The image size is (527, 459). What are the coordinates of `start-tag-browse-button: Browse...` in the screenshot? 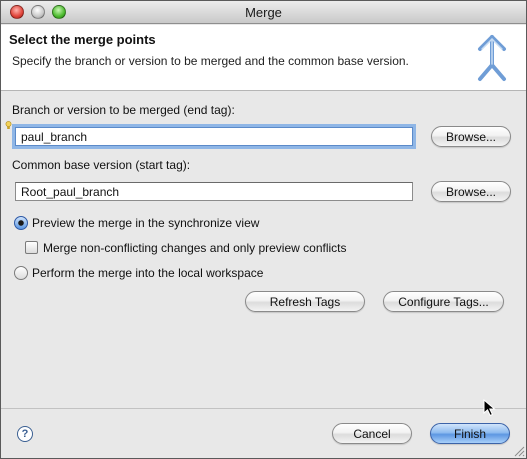 It's located at (471, 191).